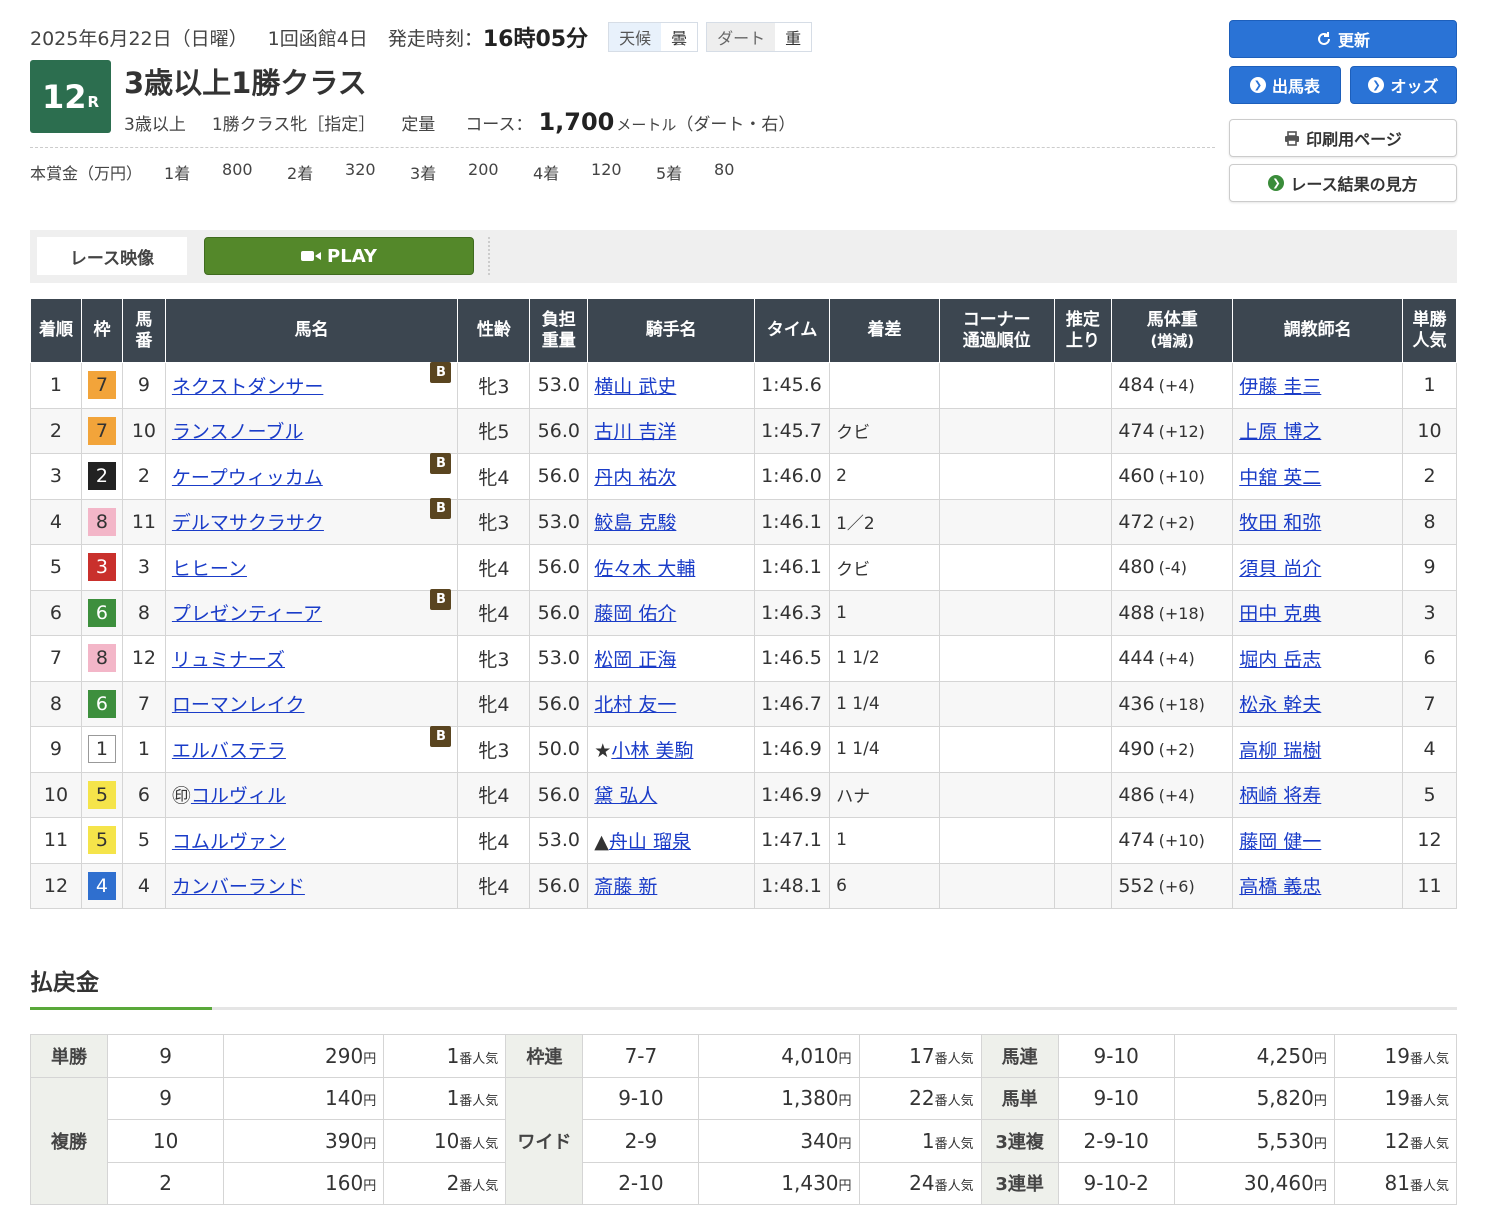  I want to click on payout-popularity: 10, so click(446, 1140).